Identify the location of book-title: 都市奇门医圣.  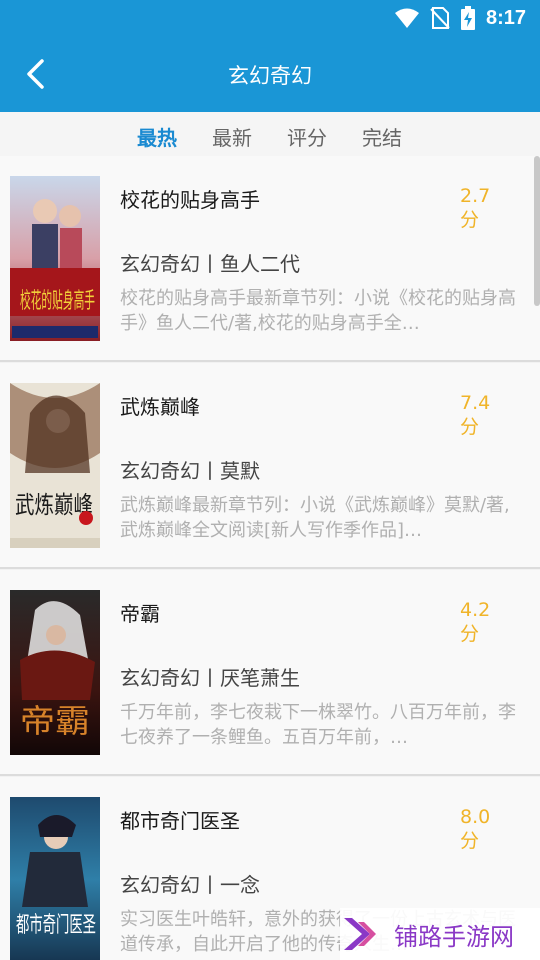
(180, 821).